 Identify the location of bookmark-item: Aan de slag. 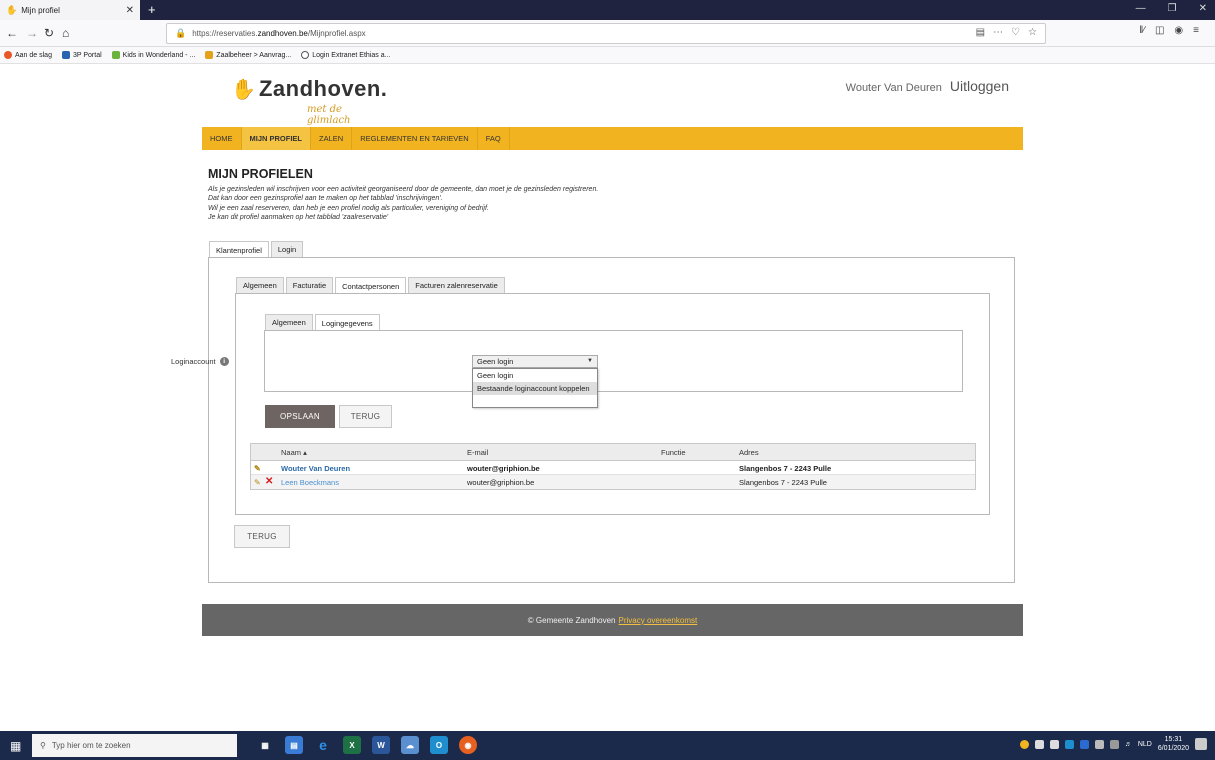
(28, 55).